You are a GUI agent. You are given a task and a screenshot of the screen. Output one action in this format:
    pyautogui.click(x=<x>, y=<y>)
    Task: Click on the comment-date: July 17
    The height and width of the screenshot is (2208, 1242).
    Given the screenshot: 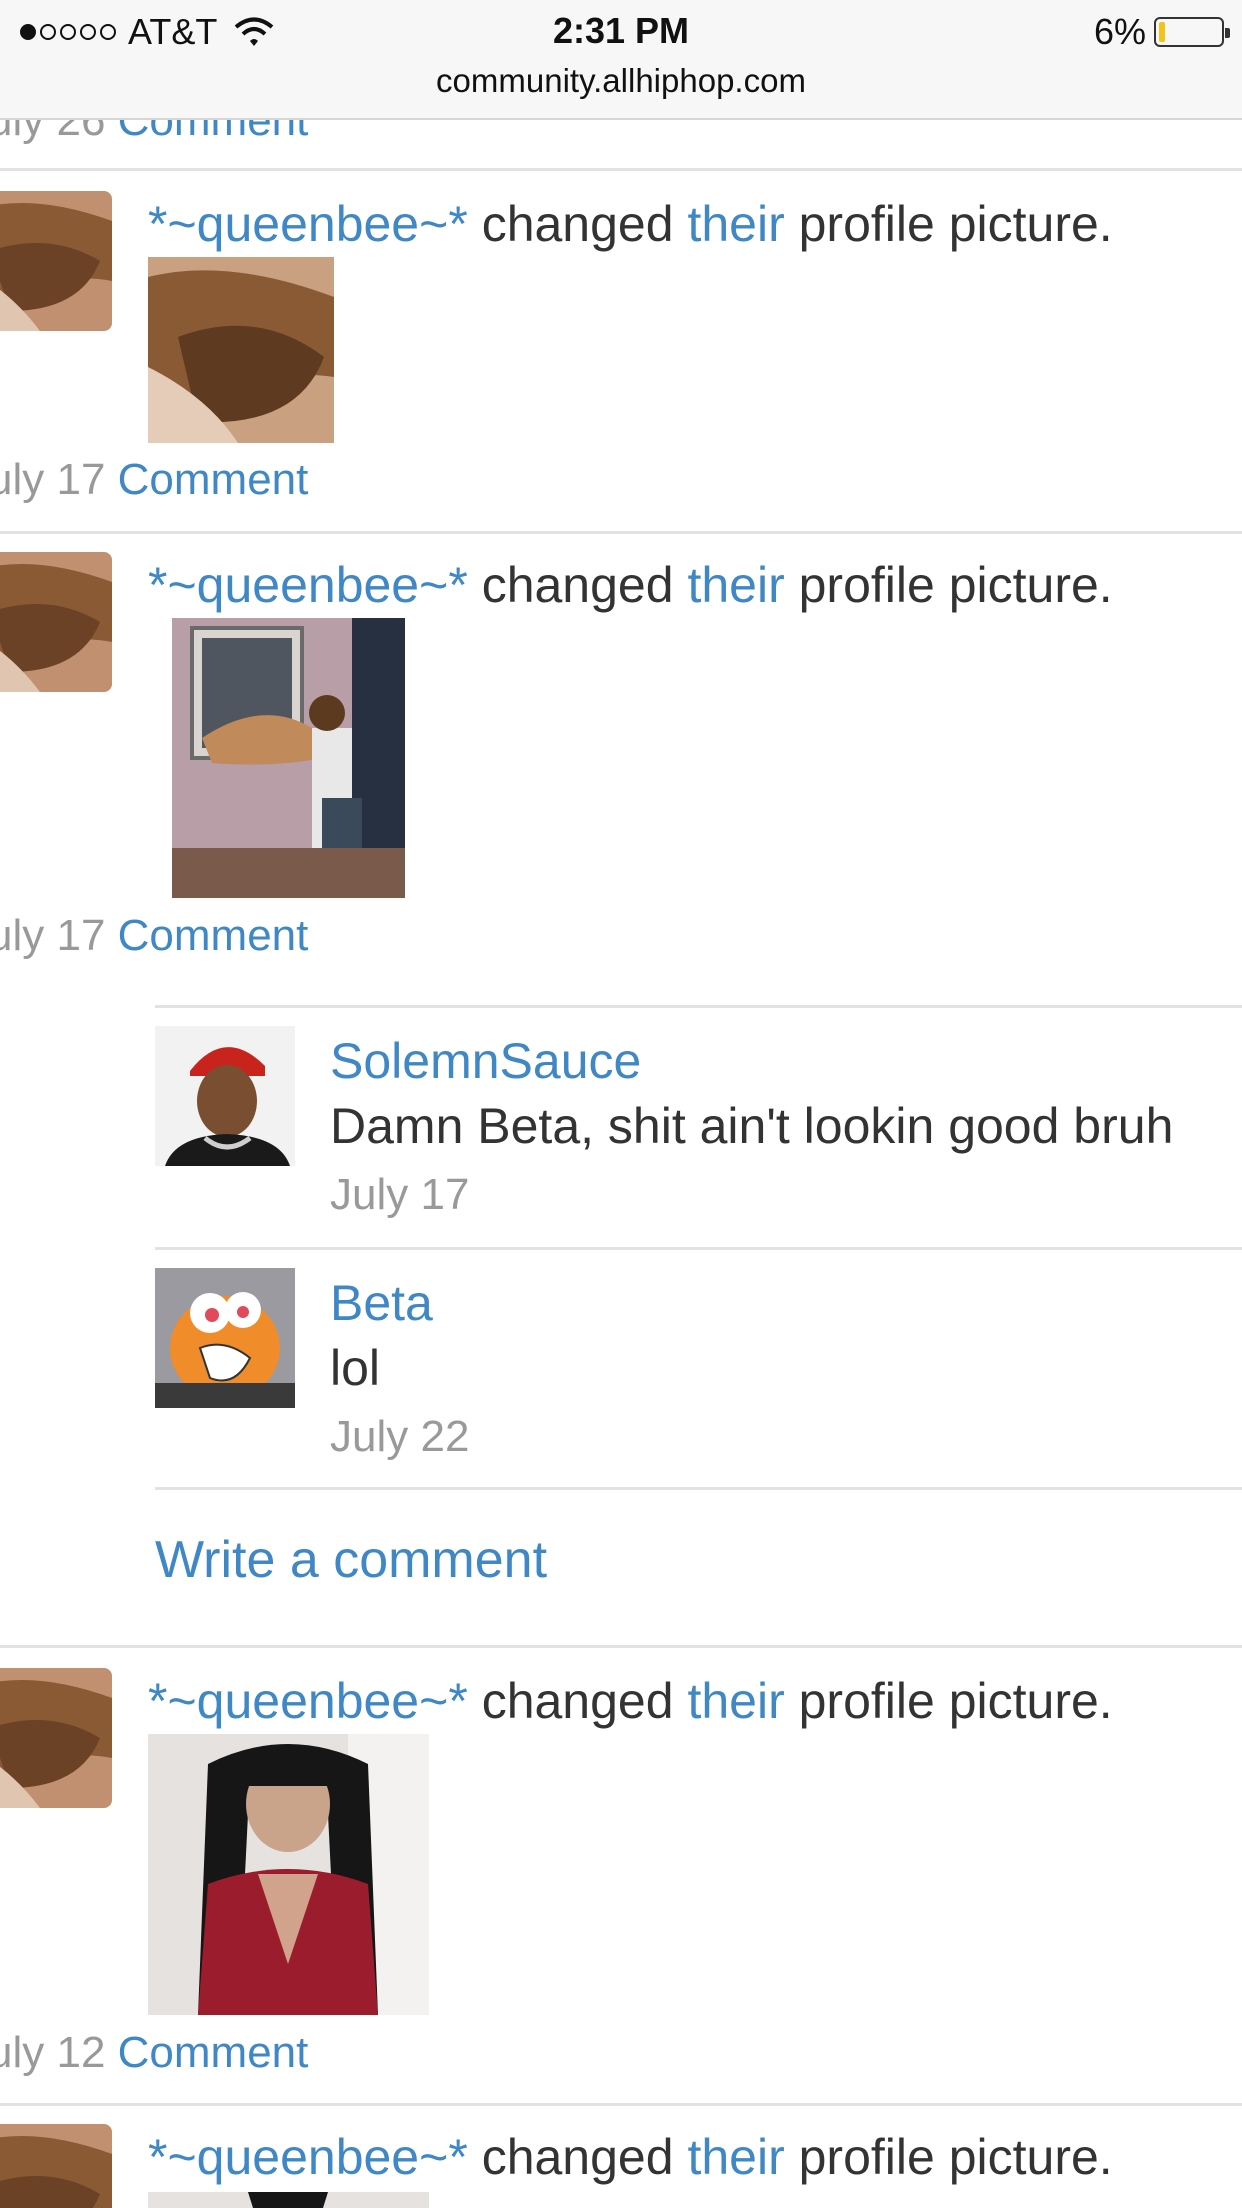 What is the action you would take?
    pyautogui.click(x=400, y=1194)
    